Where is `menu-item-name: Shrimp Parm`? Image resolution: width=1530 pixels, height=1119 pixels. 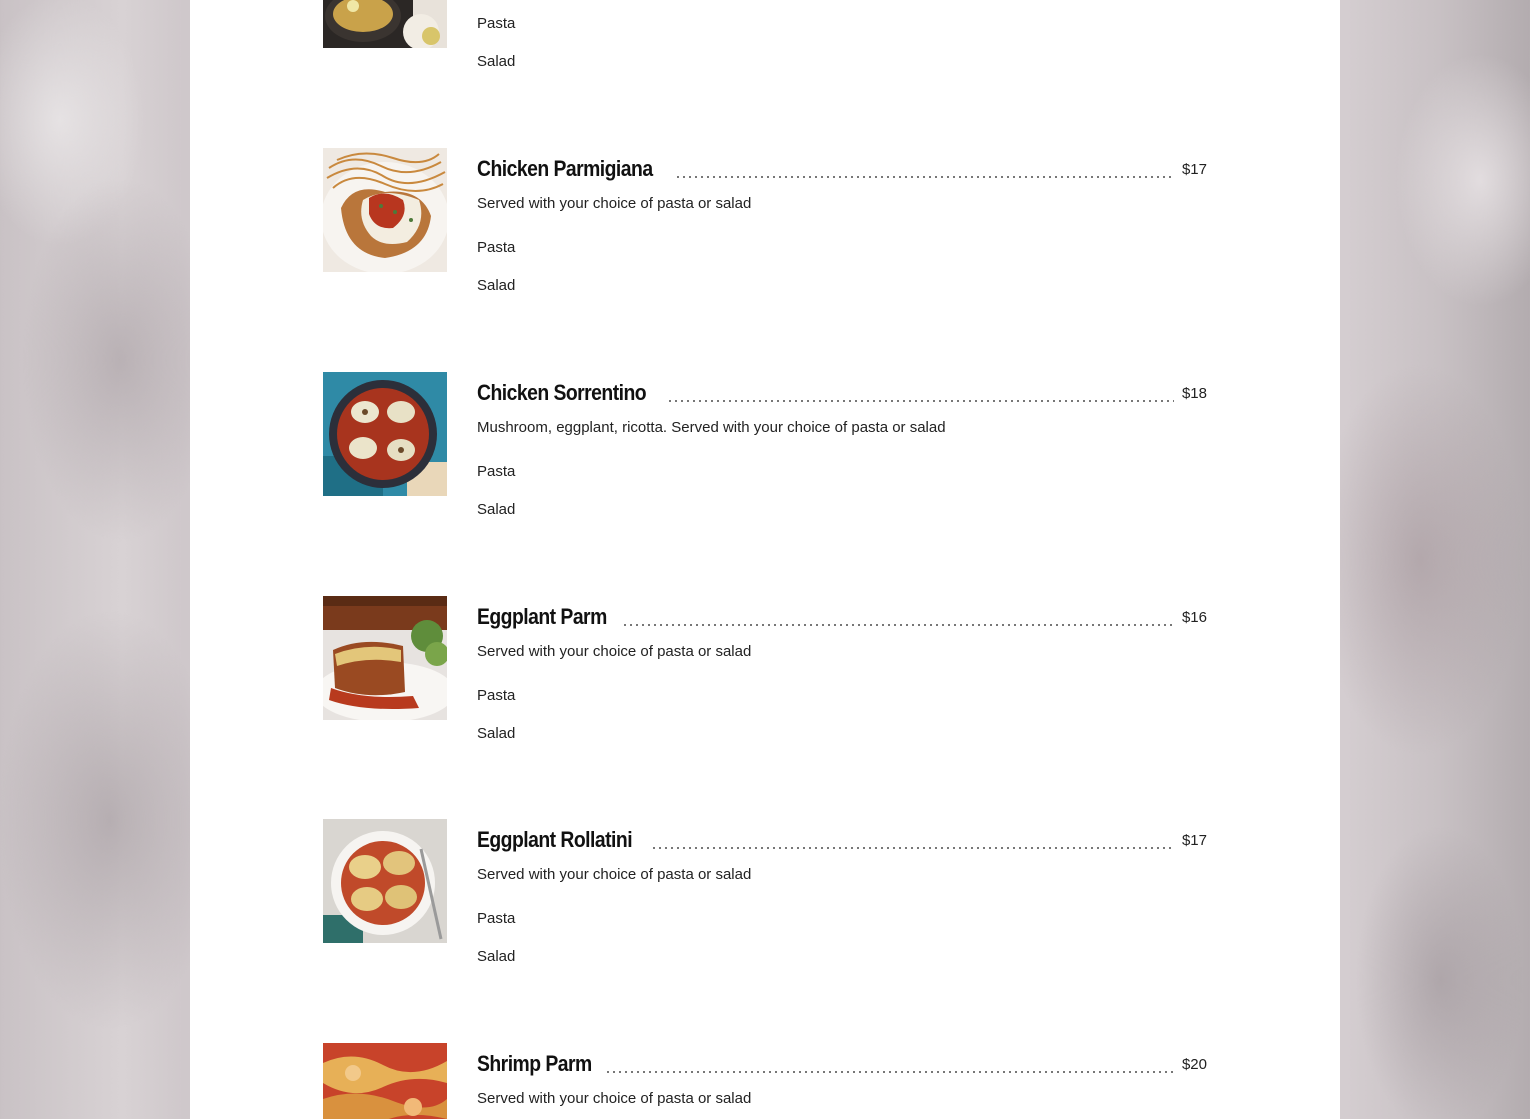
menu-item-name: Shrimp Parm is located at coordinates (534, 1063).